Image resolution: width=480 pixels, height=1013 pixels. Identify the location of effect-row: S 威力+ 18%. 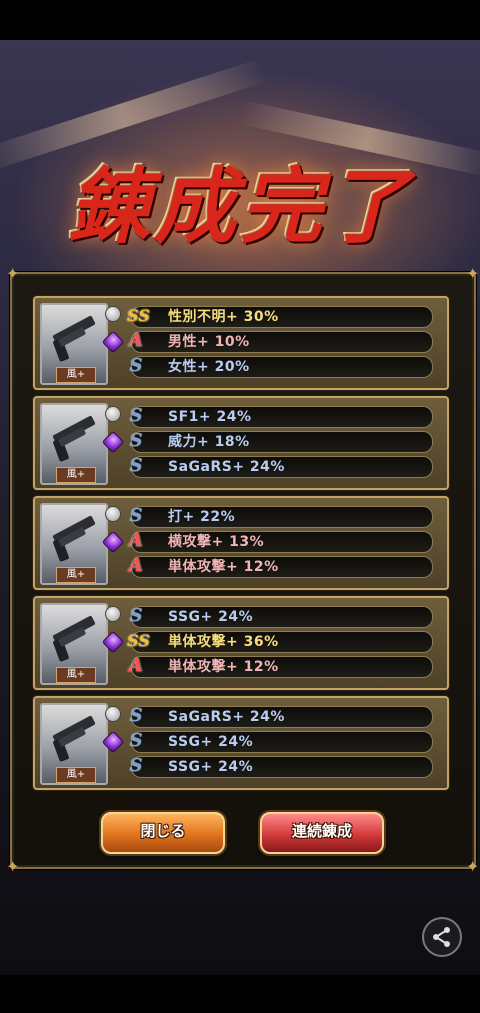
(281, 442).